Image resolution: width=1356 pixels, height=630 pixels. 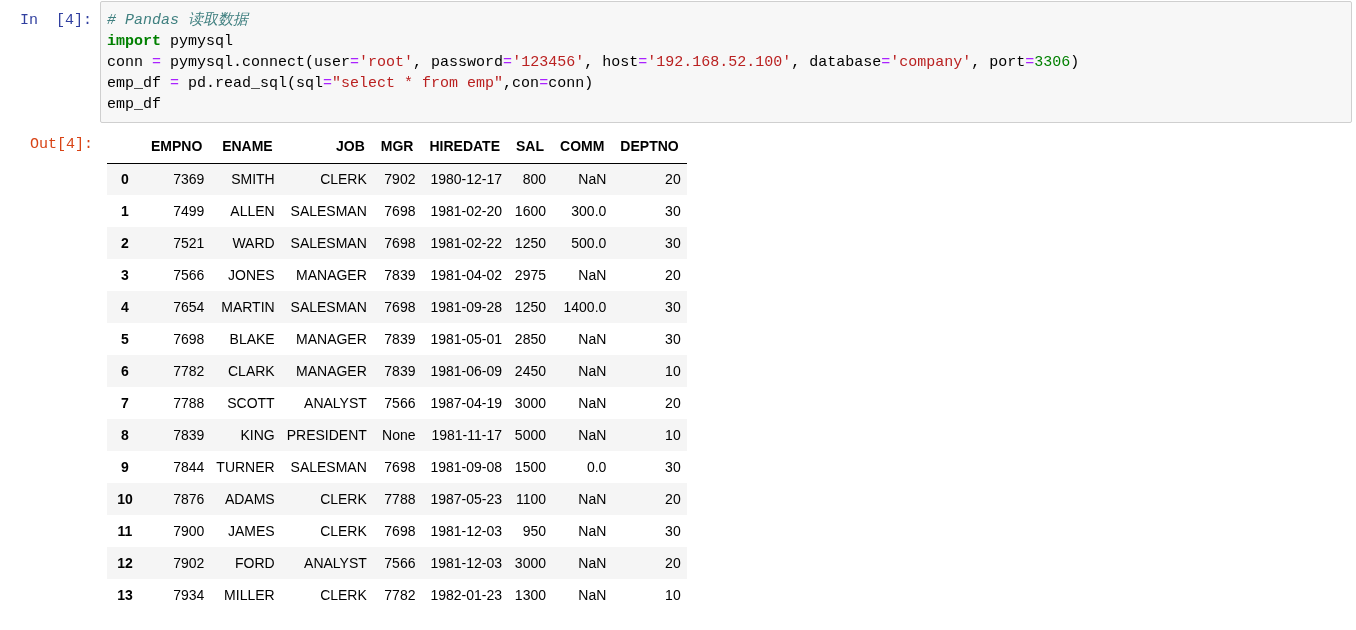 What do you see at coordinates (245, 563) in the screenshot?
I see `table-cell: FORD` at bounding box center [245, 563].